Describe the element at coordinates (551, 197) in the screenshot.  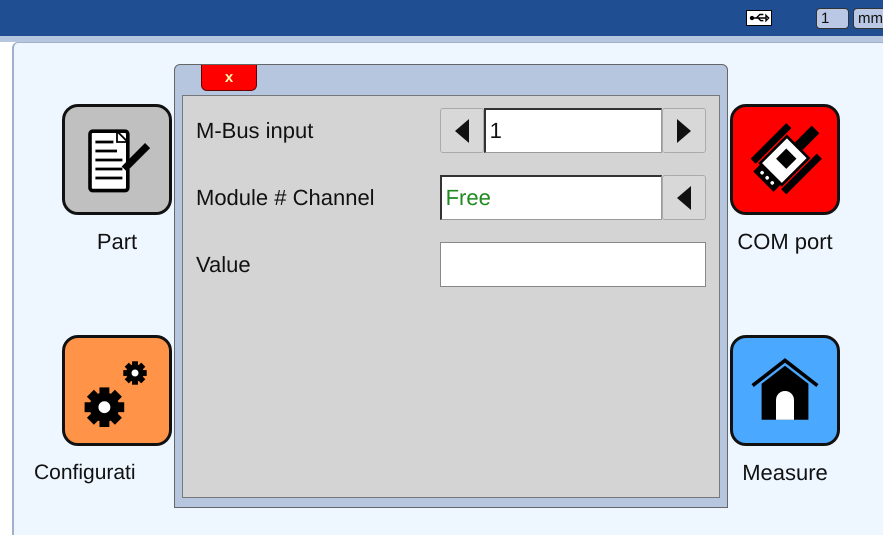
I see `select-field: Free` at that location.